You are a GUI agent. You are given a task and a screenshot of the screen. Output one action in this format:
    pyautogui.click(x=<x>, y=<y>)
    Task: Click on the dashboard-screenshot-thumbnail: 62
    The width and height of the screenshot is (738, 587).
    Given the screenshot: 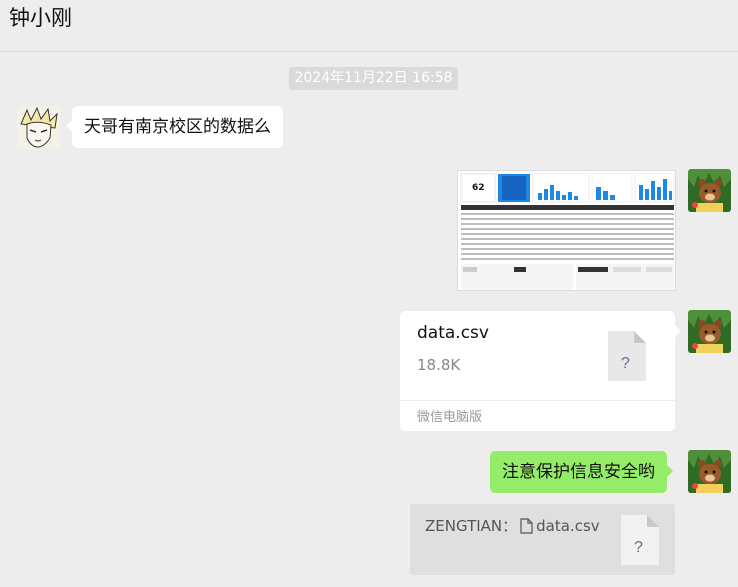 What is the action you would take?
    pyautogui.click(x=566, y=230)
    